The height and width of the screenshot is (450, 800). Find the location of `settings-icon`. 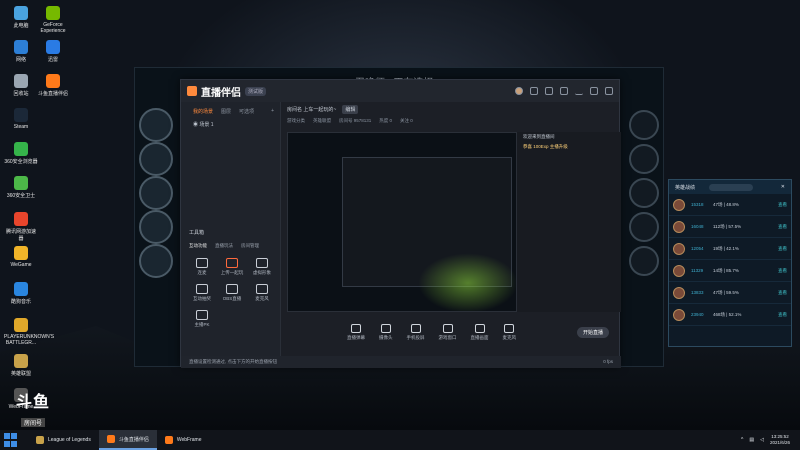

settings-icon is located at coordinates (534, 91).